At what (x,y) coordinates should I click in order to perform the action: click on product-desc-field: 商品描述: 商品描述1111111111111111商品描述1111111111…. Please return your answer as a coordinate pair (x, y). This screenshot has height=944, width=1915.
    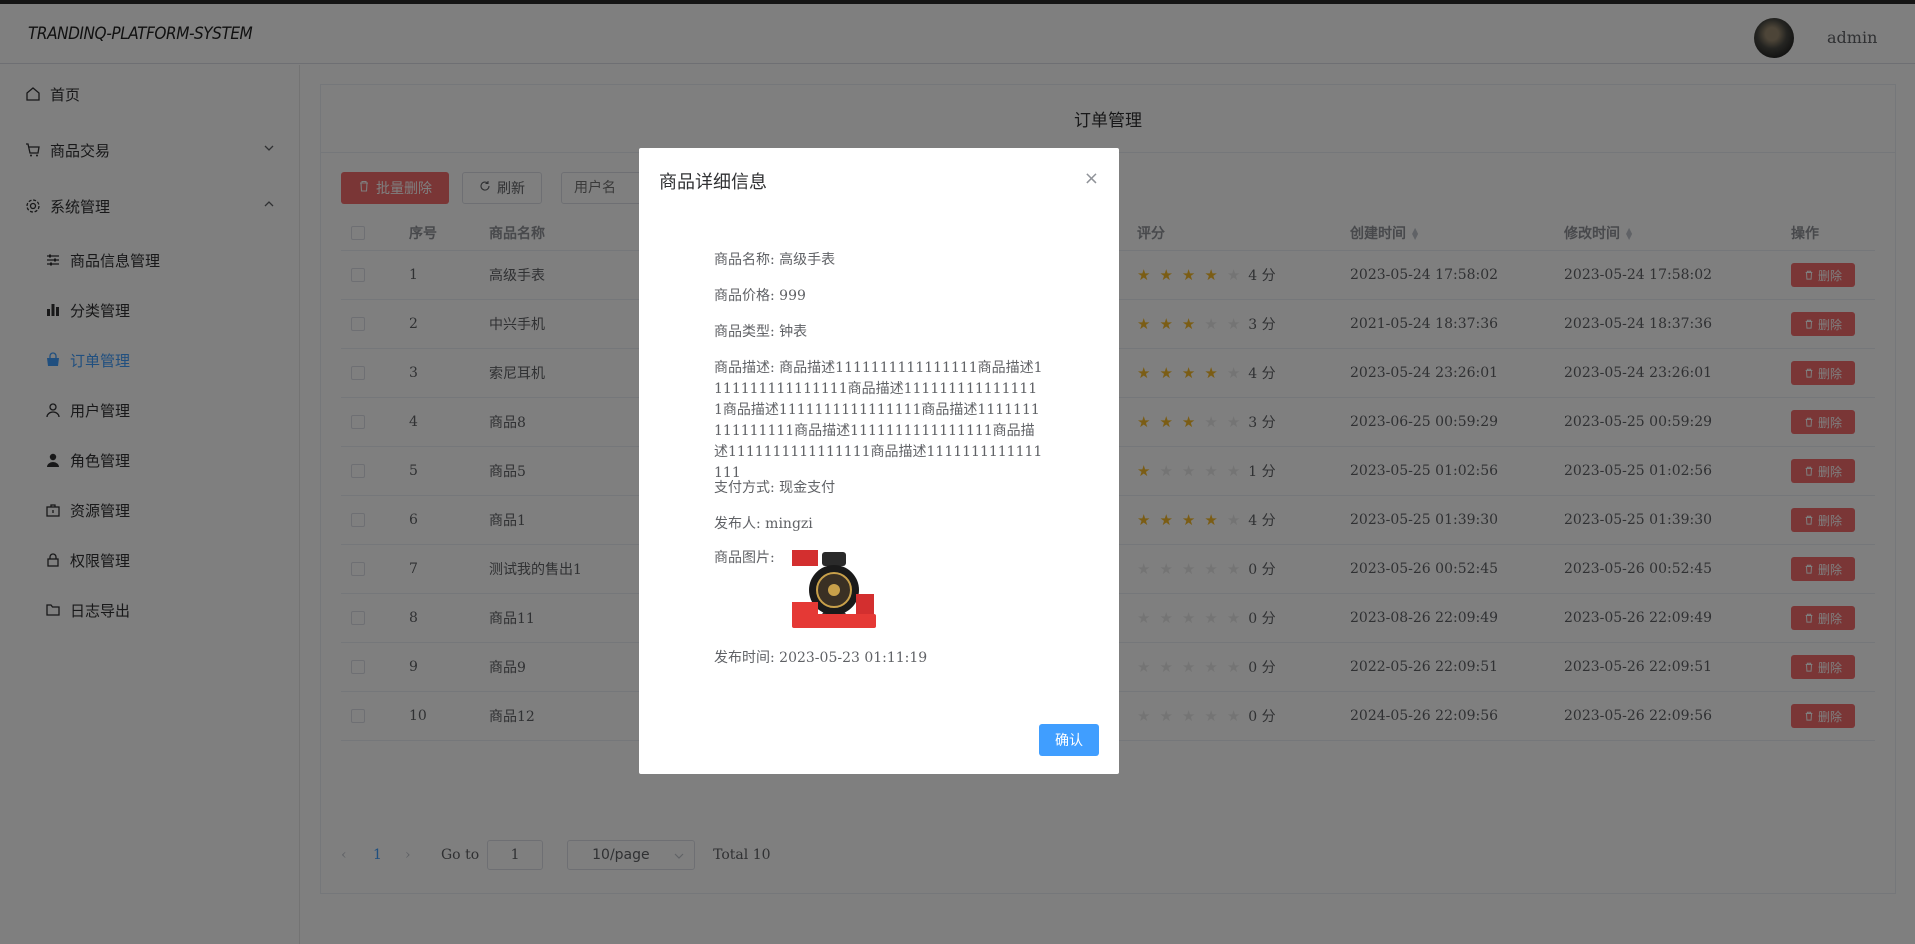
    Looking at the image, I should click on (878, 420).